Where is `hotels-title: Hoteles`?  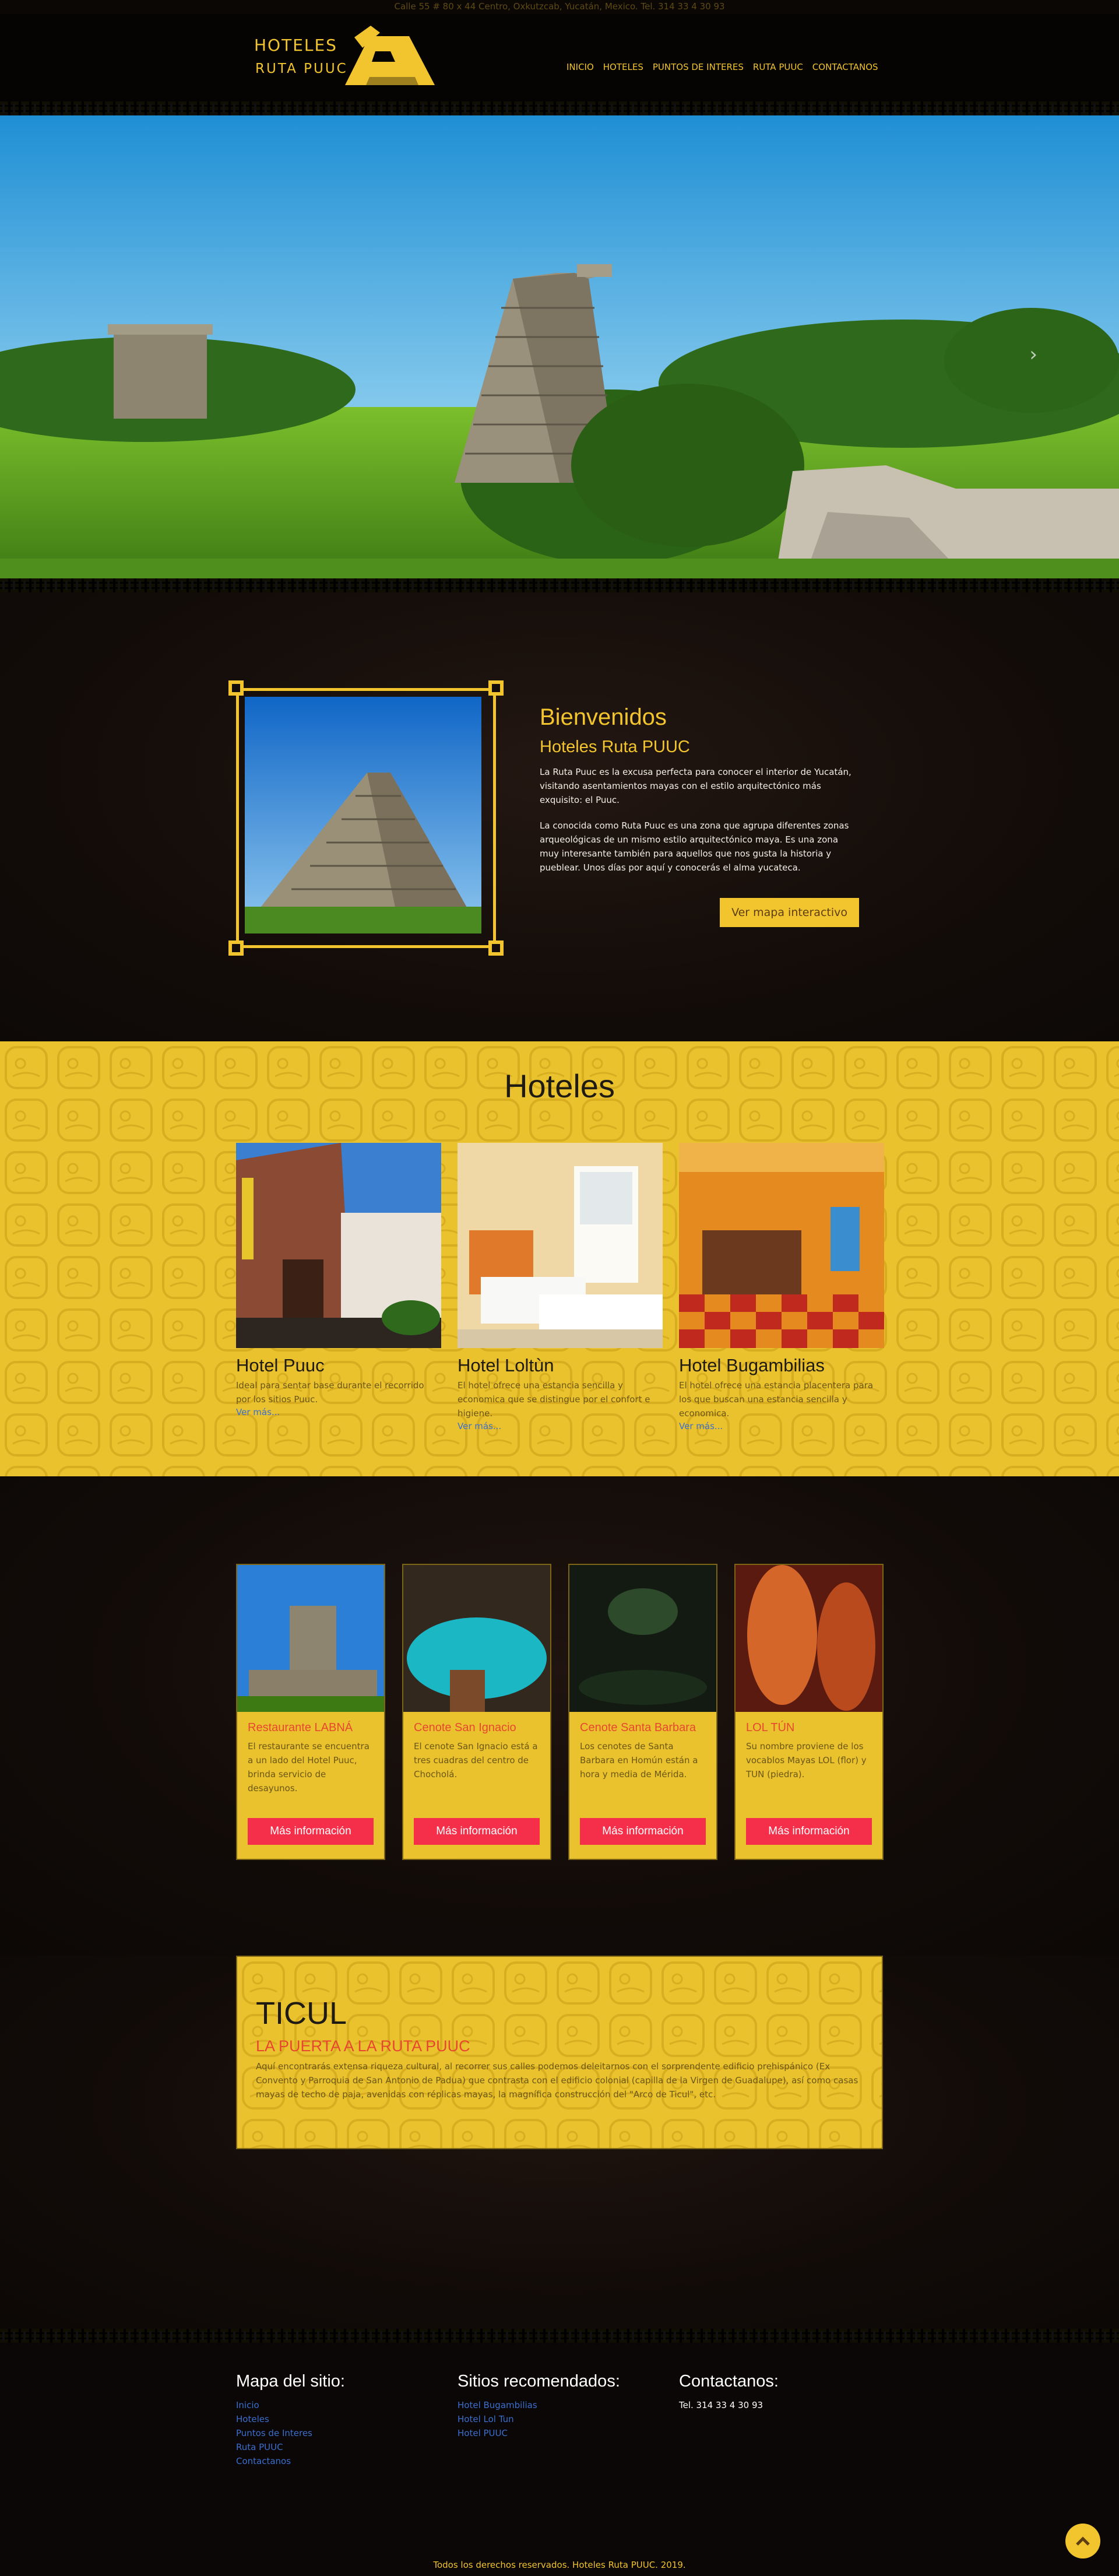
hotels-title: Hoteles is located at coordinates (559, 1086).